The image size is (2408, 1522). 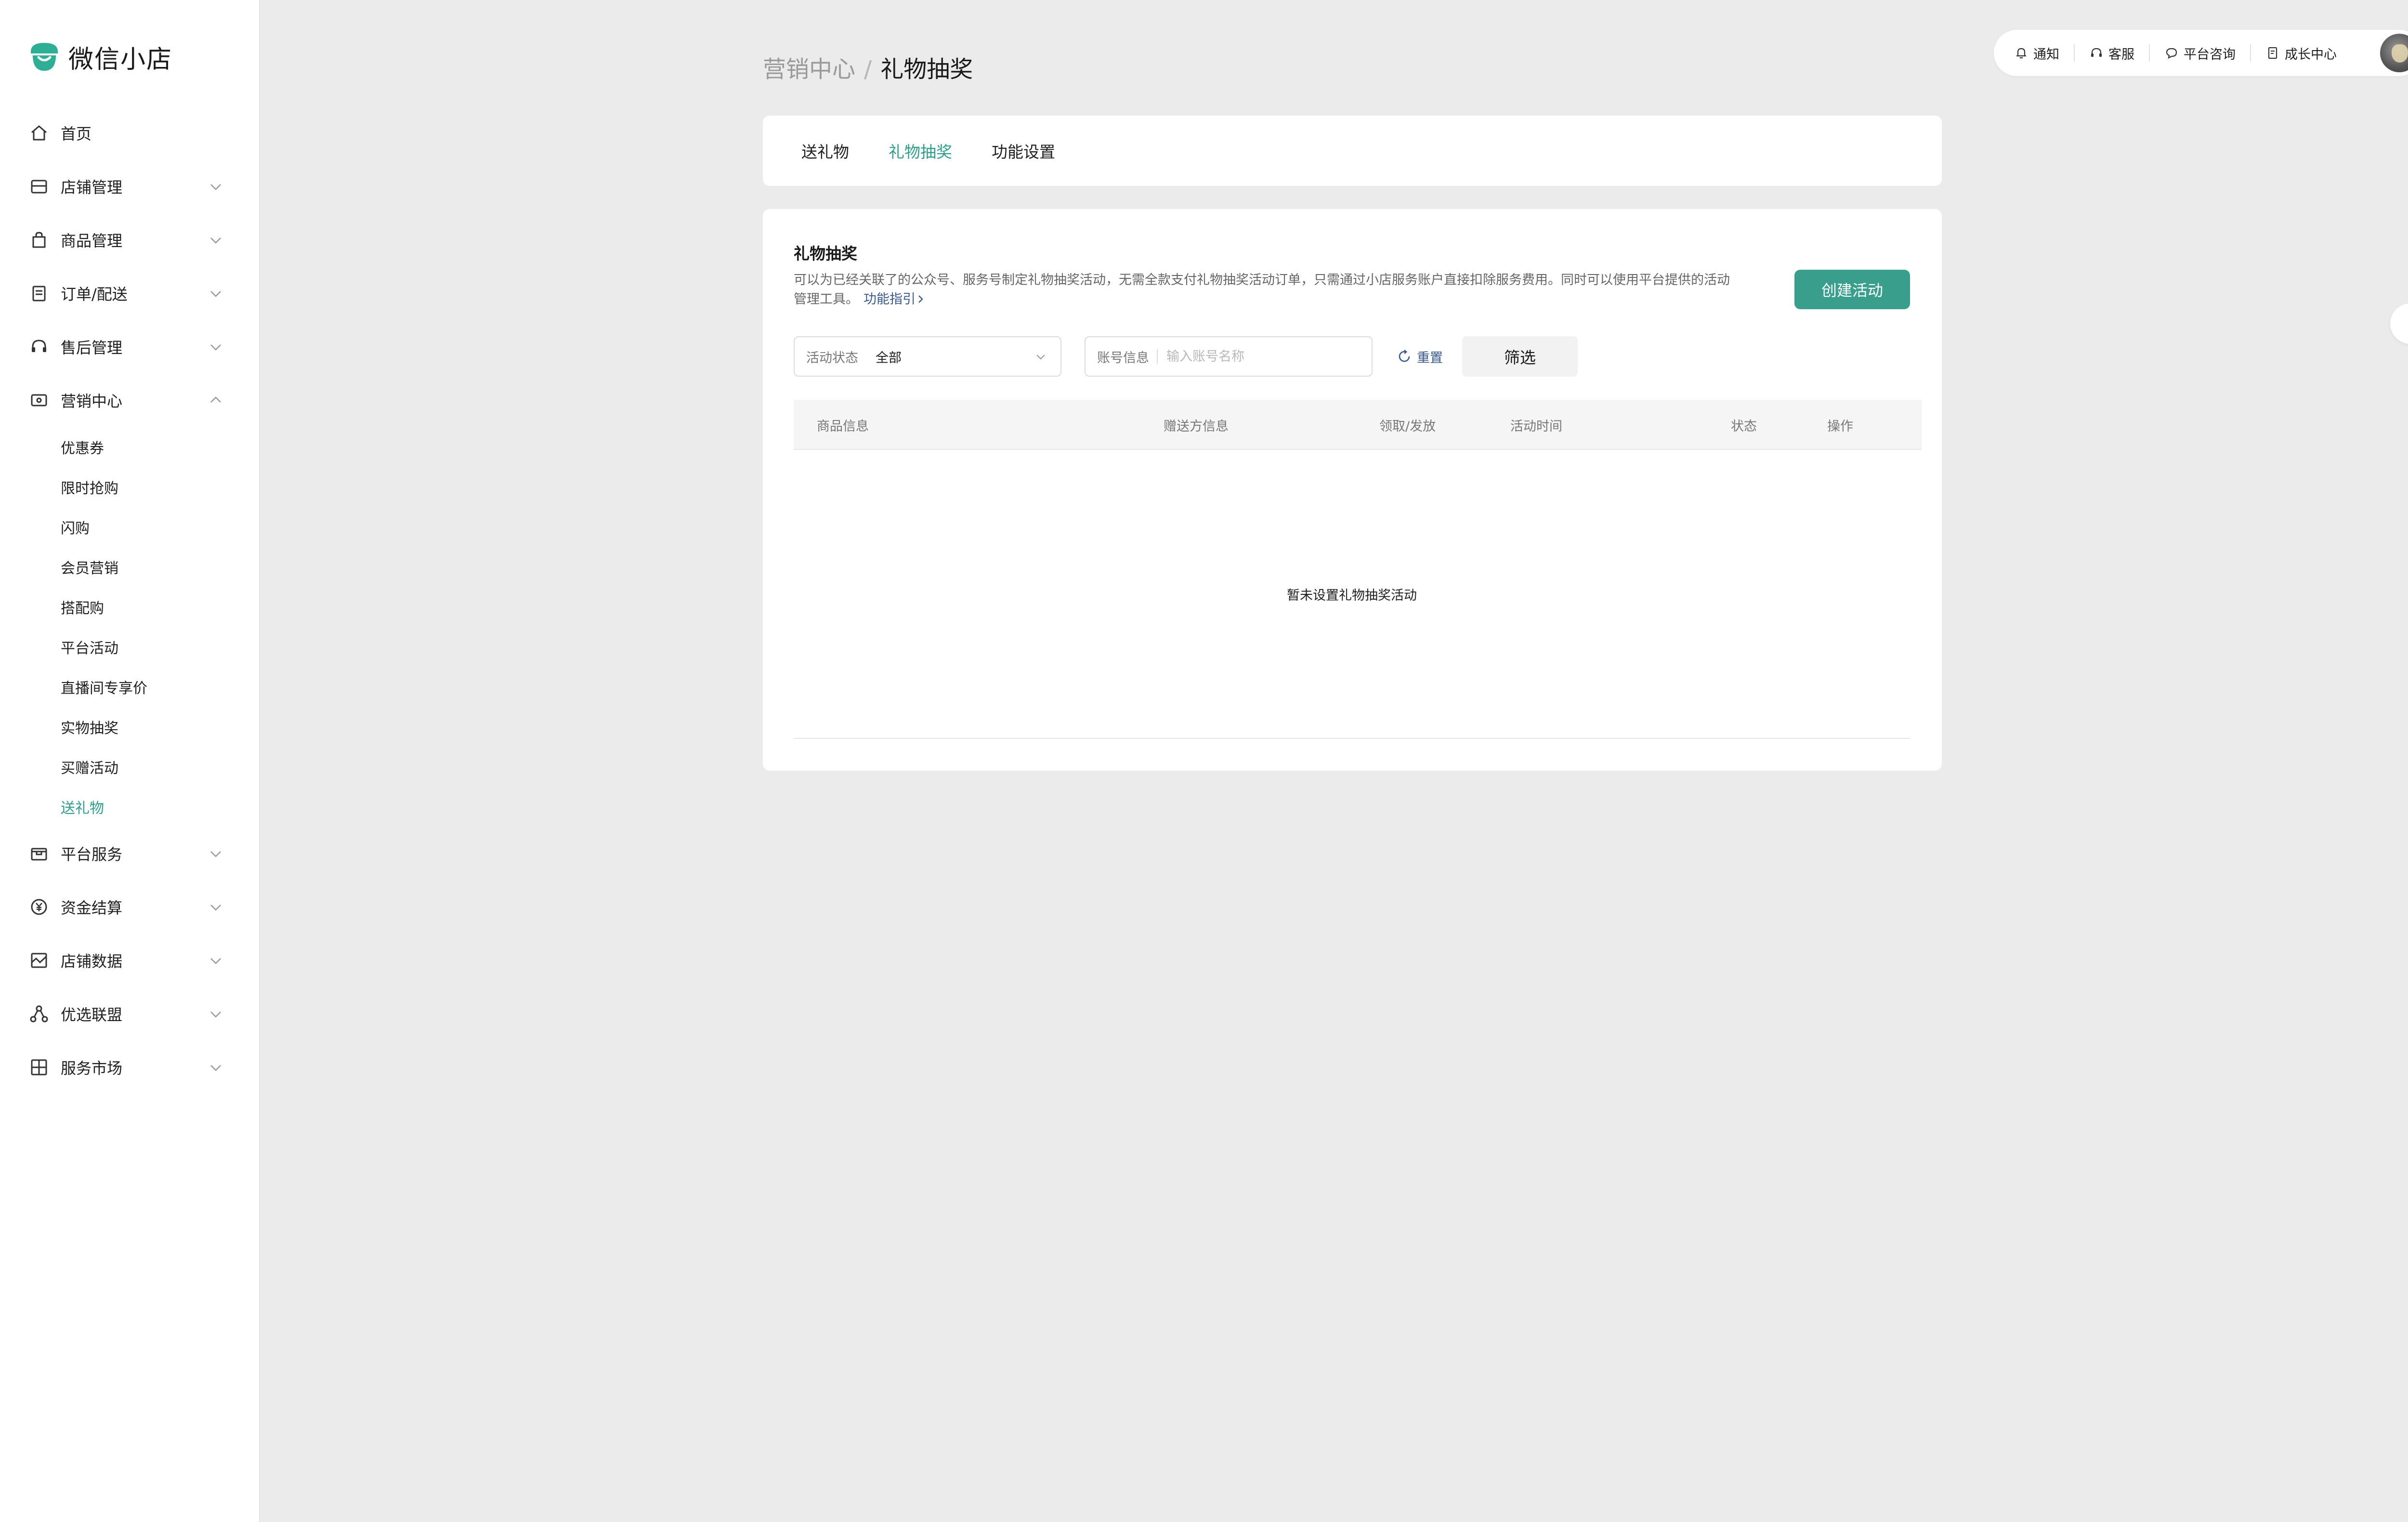 I want to click on headset-icon, so click(x=39, y=347).